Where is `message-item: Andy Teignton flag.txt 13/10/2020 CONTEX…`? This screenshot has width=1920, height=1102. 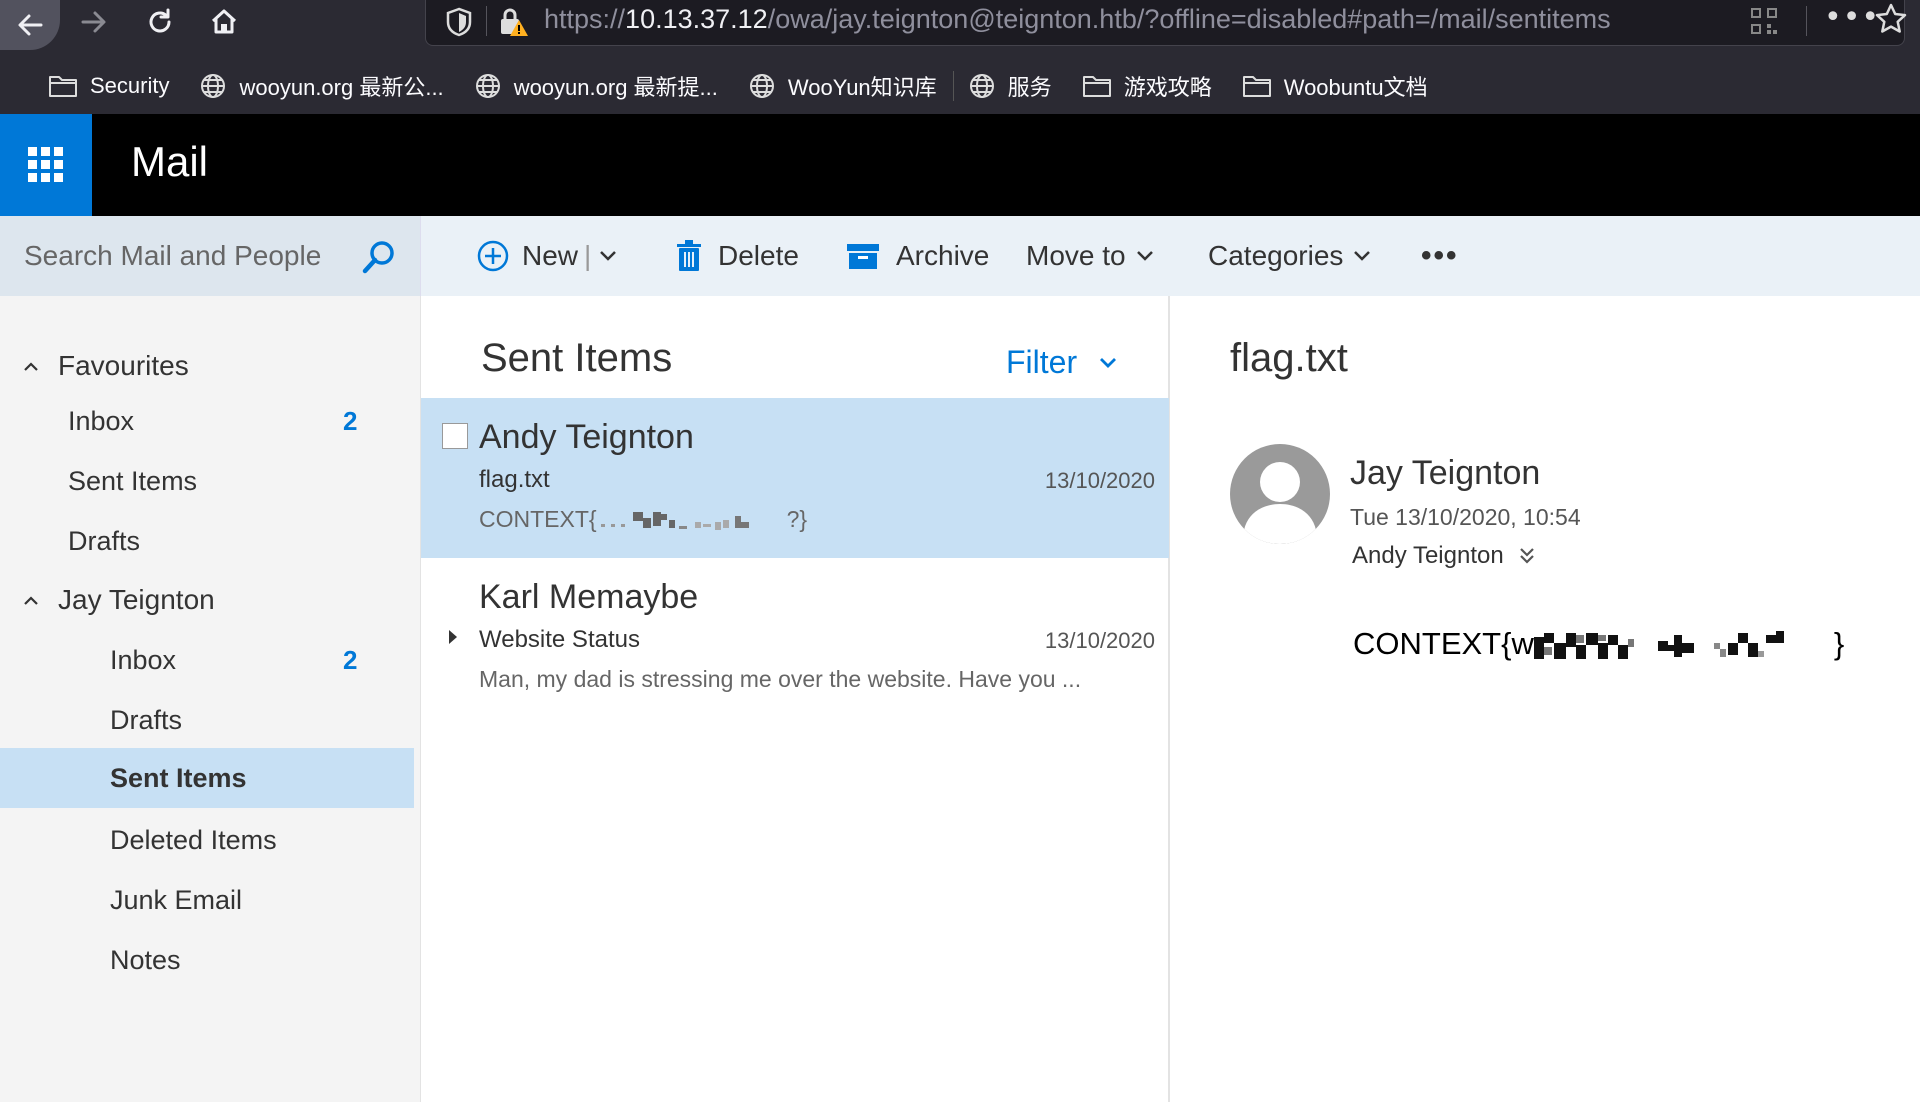
message-item: Andy Teignton flag.txt 13/10/2020 CONTEX… is located at coordinates (795, 478).